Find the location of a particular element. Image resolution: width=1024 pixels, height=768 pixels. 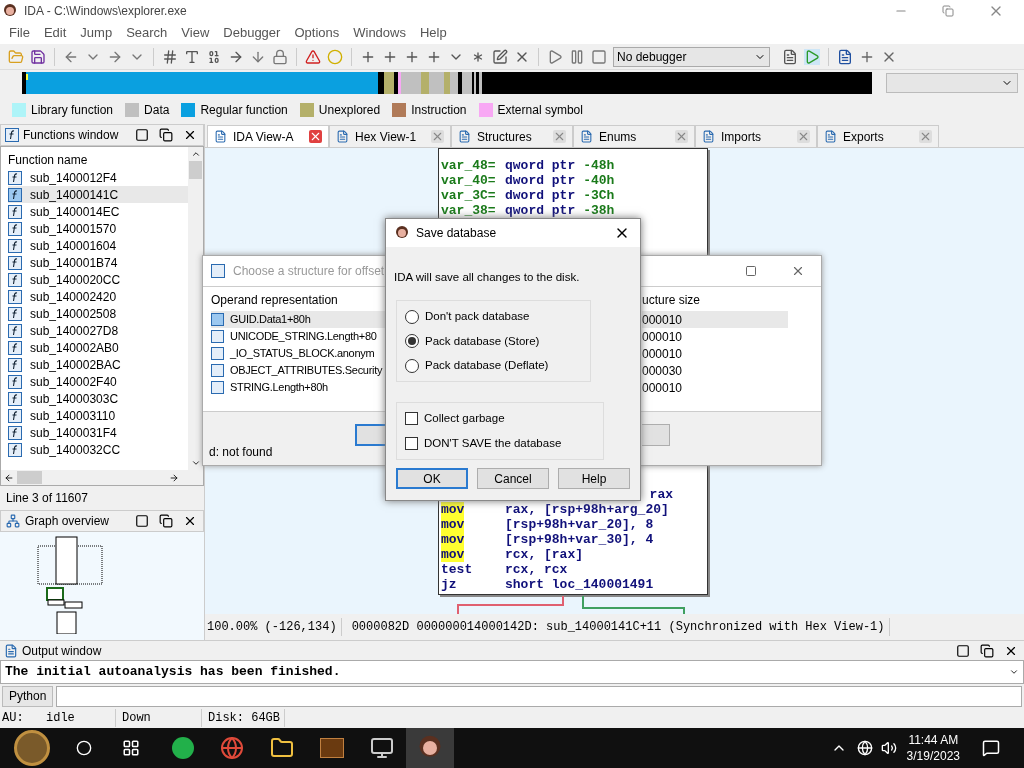

function-item: sub_140003110 is located at coordinates (98, 415).